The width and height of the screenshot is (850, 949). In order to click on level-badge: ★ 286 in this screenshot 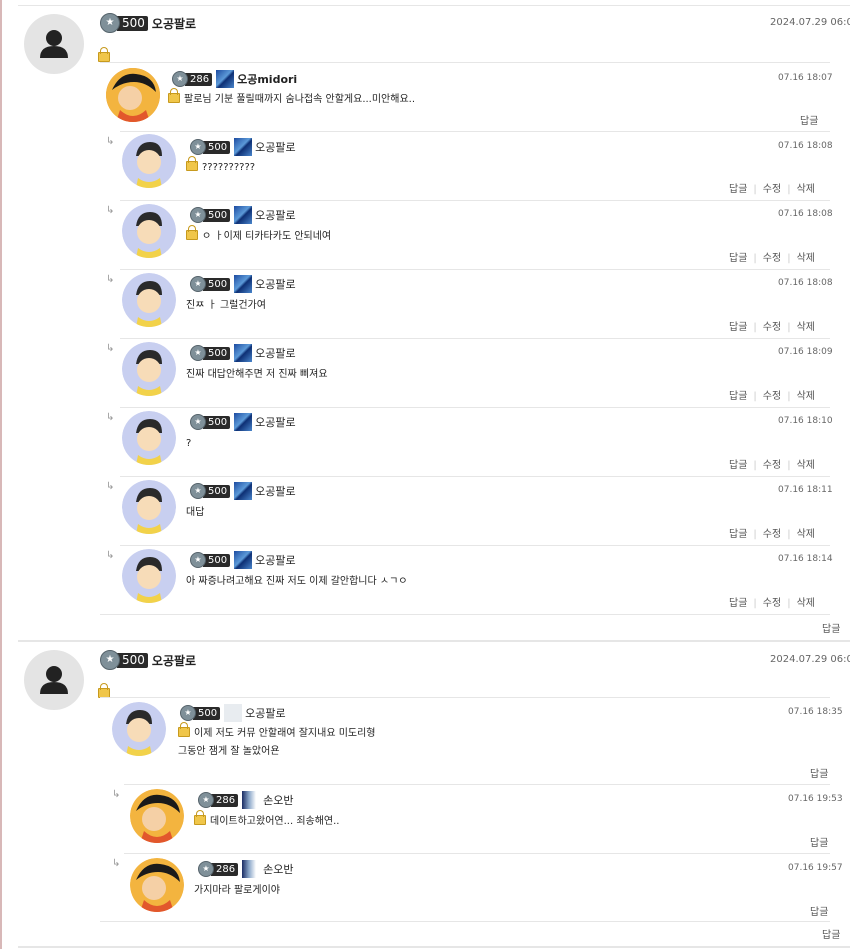, I will do `click(218, 800)`.